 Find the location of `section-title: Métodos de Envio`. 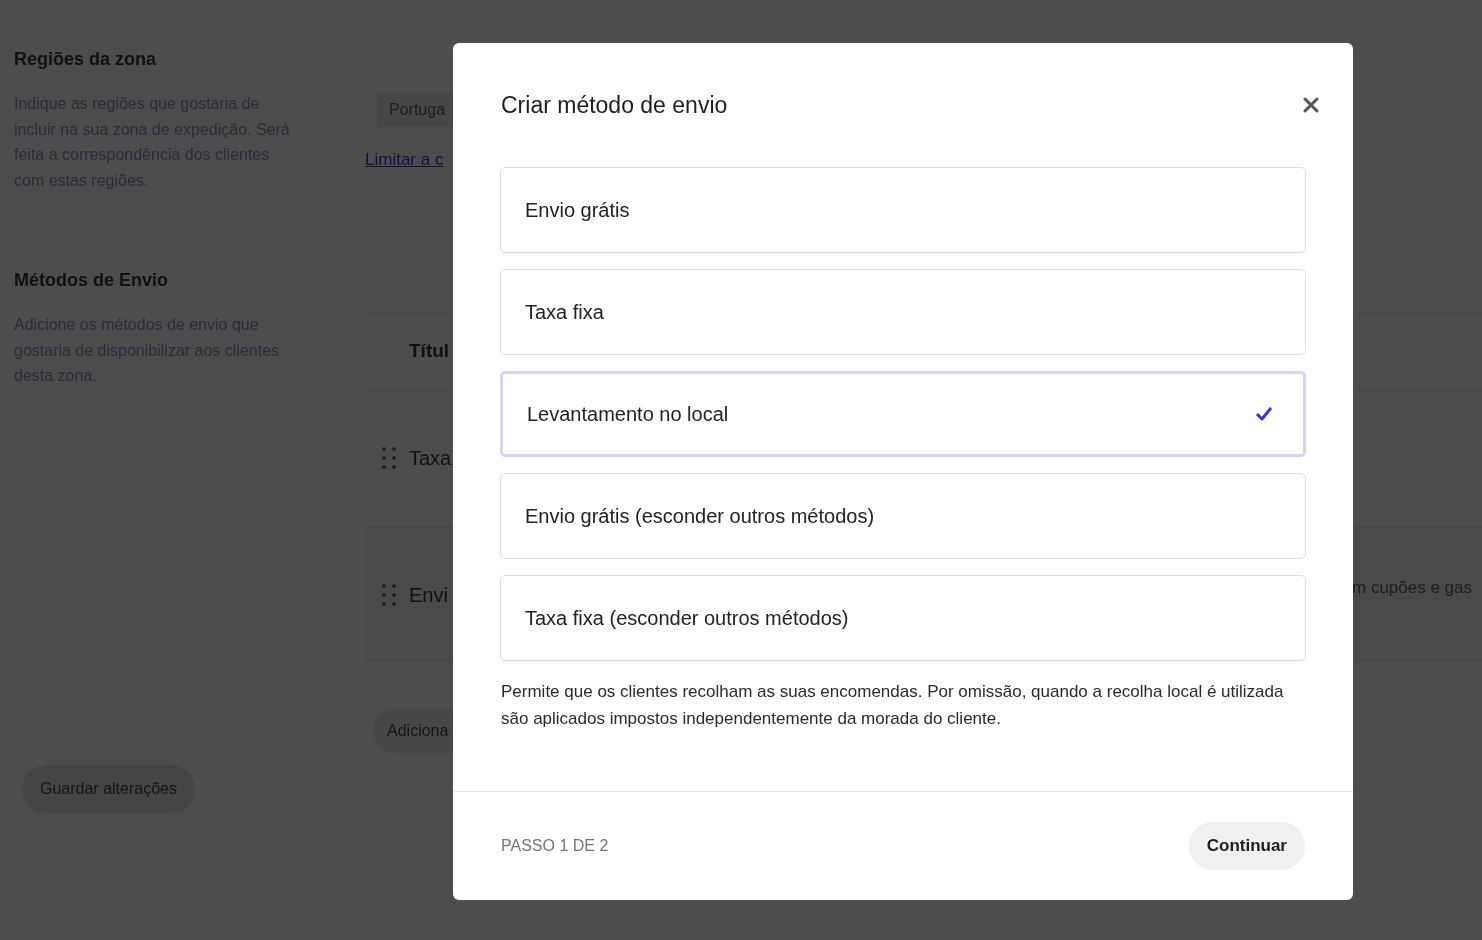

section-title: Métodos de Envio is located at coordinates (91, 280).